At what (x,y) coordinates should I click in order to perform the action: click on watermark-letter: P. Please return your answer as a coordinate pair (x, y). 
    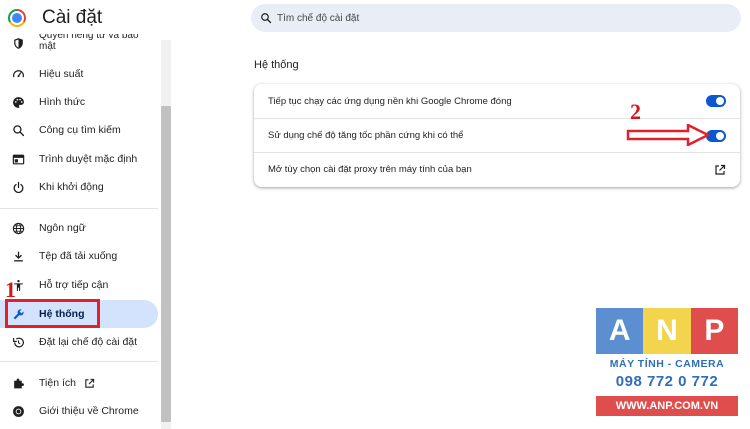
    Looking at the image, I should click on (714, 331).